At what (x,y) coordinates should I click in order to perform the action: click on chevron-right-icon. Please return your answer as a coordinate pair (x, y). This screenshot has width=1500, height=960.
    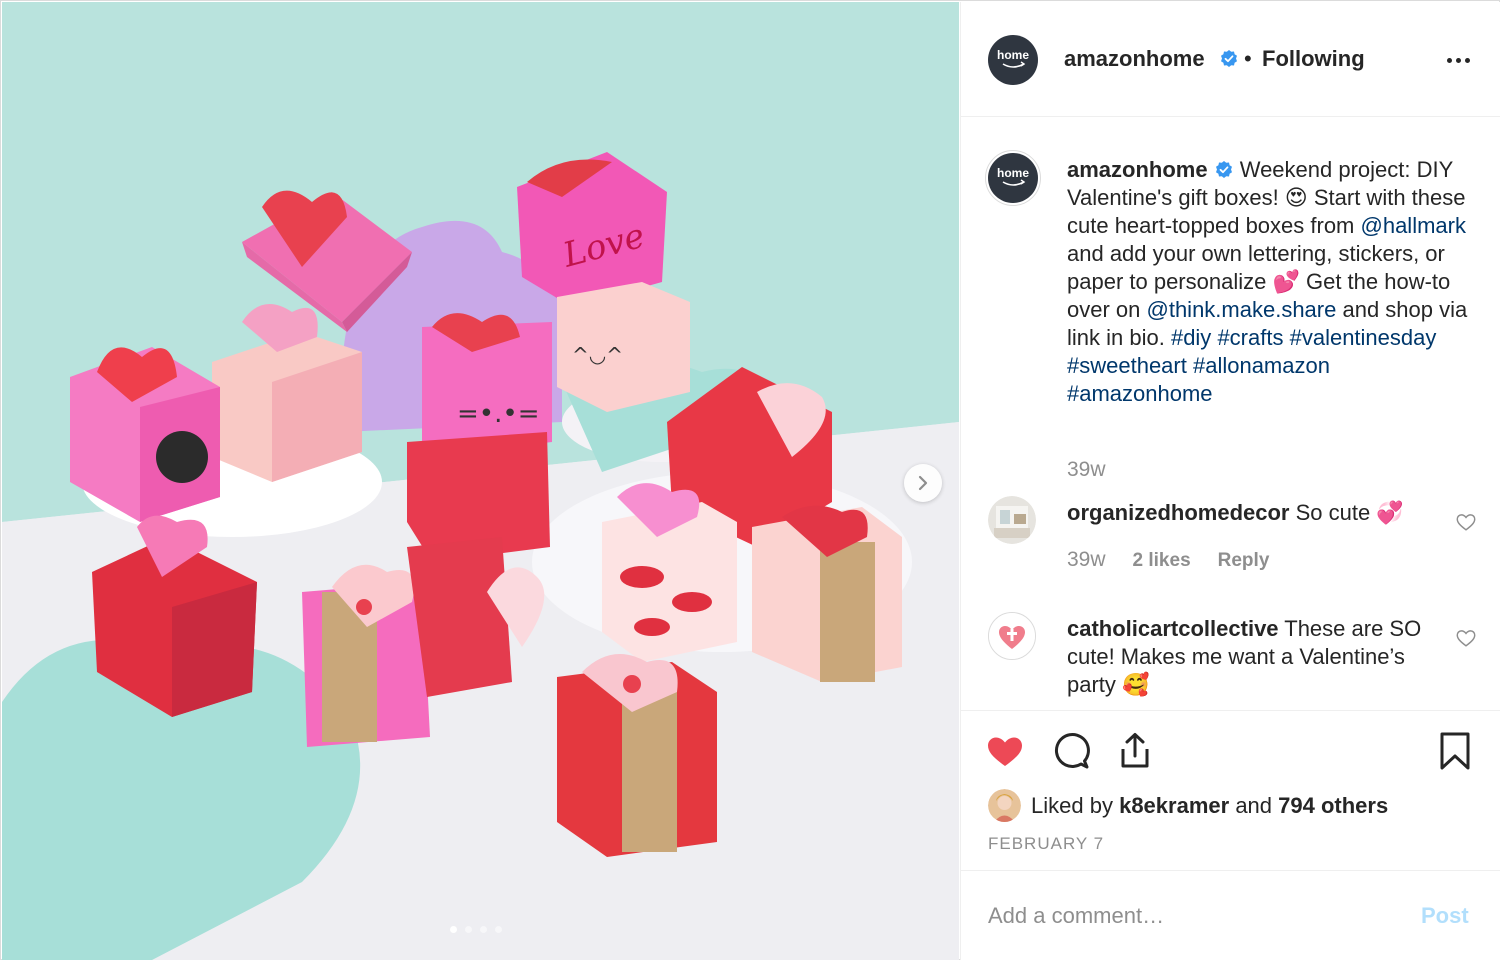
    Looking at the image, I should click on (923, 483).